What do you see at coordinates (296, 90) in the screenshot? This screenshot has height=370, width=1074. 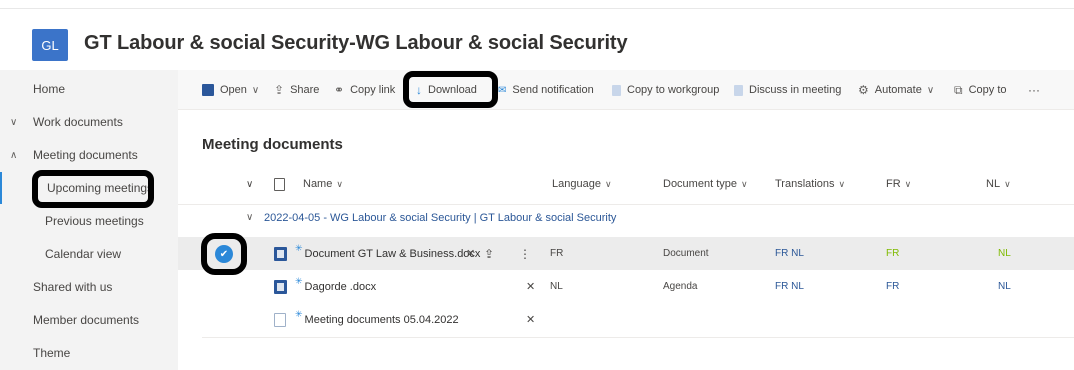 I see `share-button: ⇪ Share` at bounding box center [296, 90].